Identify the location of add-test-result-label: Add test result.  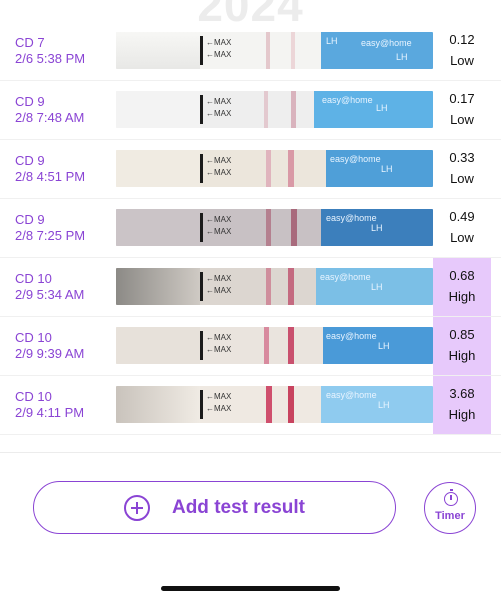
(238, 507).